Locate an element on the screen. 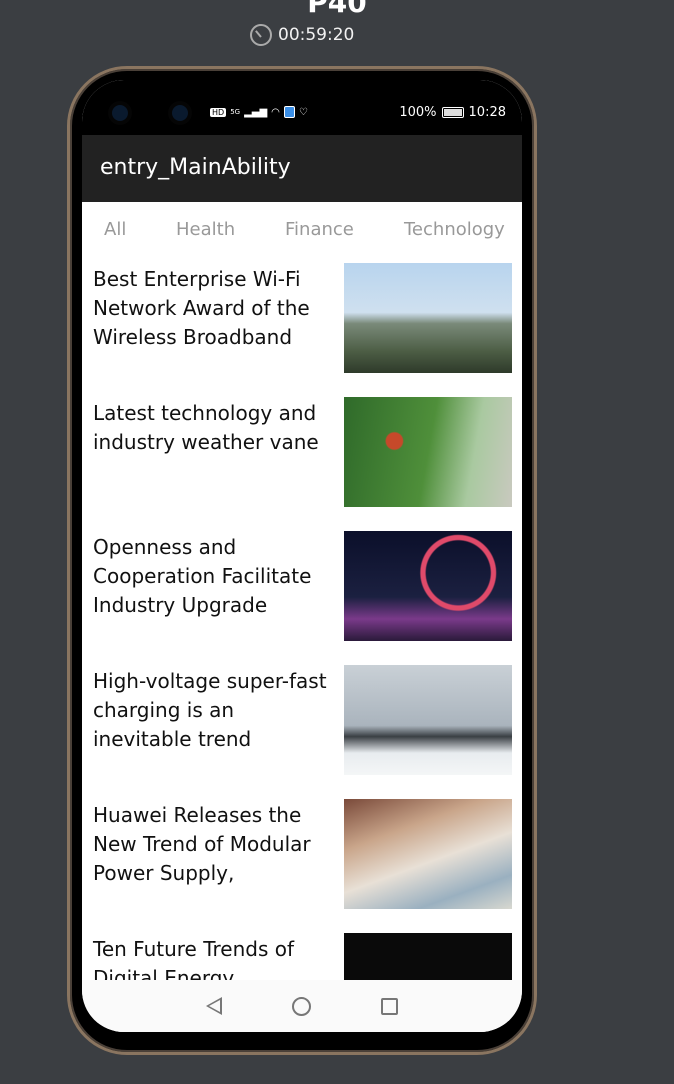 The image size is (674, 1084). shield-icon is located at coordinates (289, 112).